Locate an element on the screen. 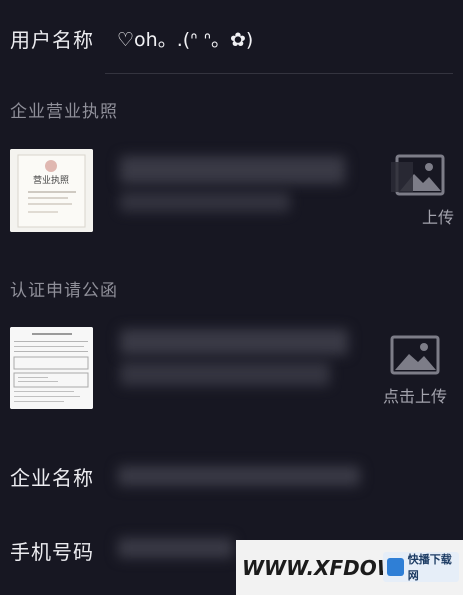 This screenshot has width=463, height=595. license-document-image: 营业执照 is located at coordinates (51, 190).